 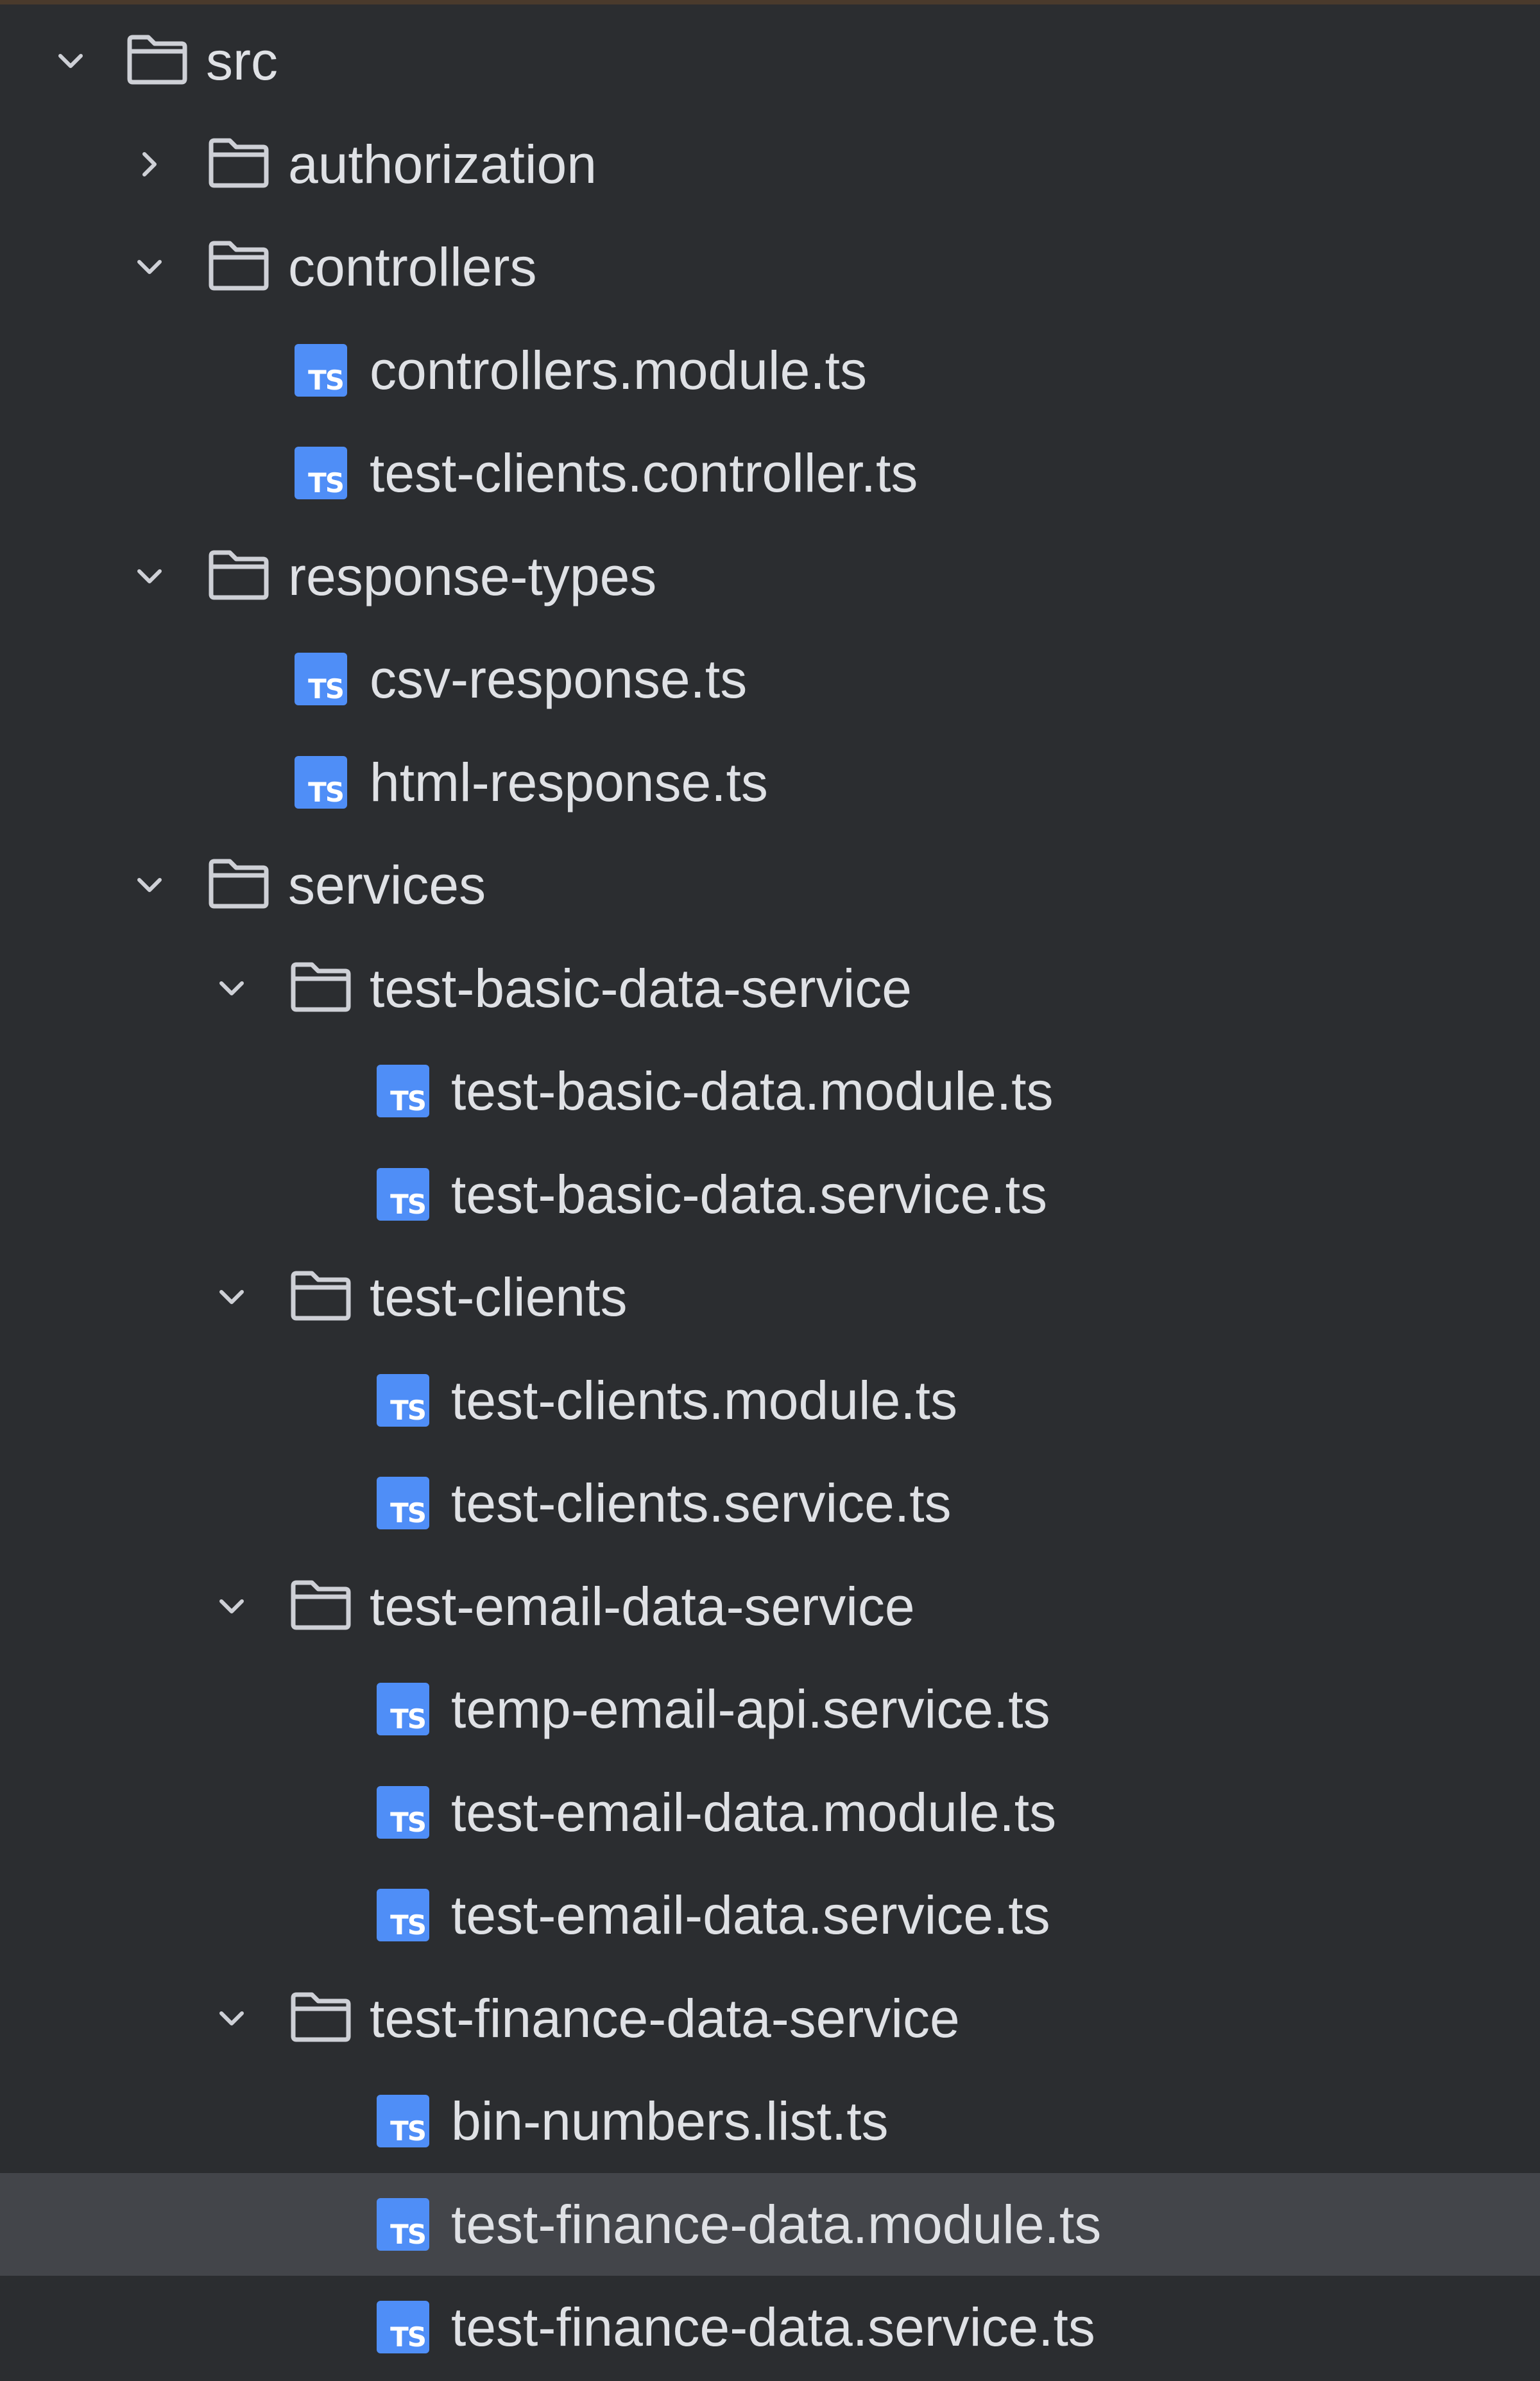 What do you see at coordinates (777, 2224) in the screenshot?
I see `file-label: test-finance-data.module.ts` at bounding box center [777, 2224].